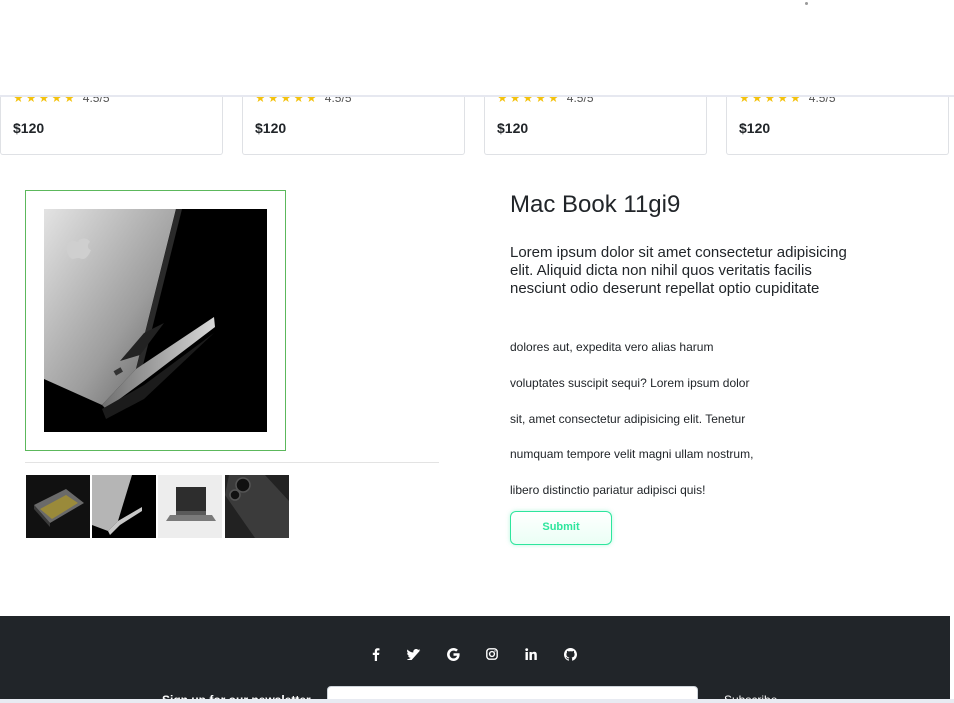 This screenshot has width=954, height=703. Describe the element at coordinates (414, 654) in the screenshot. I see `twitter-icon` at that location.